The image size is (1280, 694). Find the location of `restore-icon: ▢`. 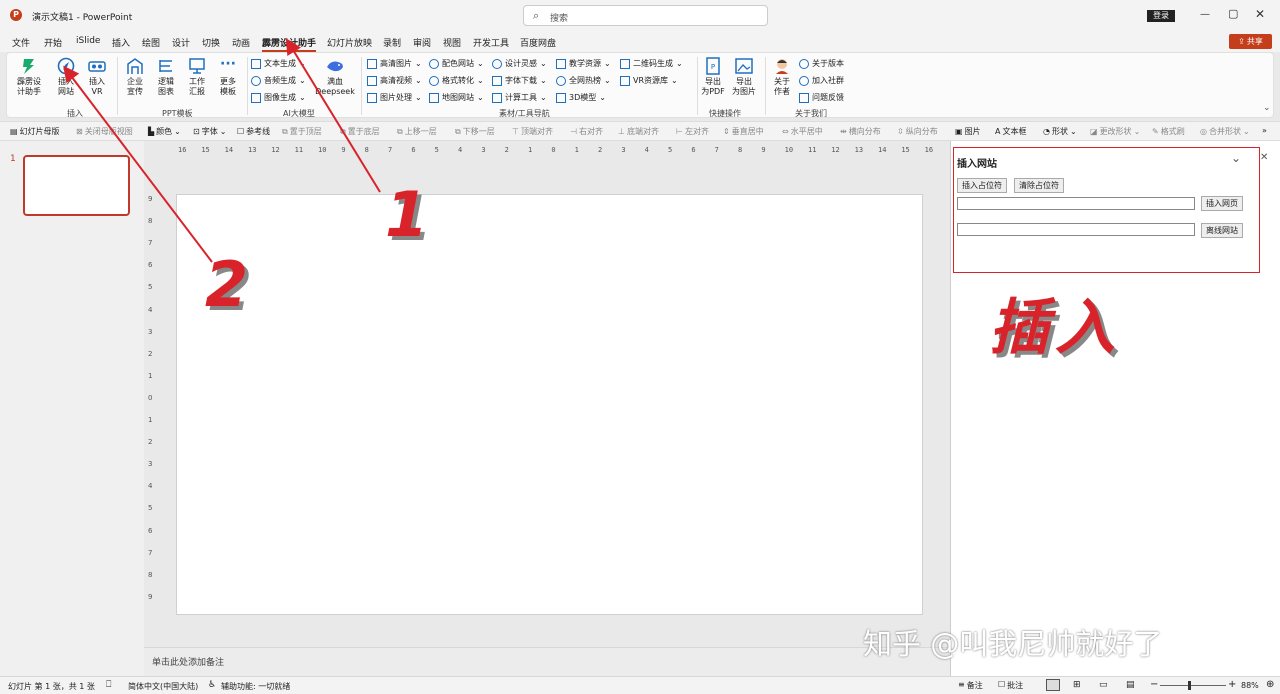

restore-icon: ▢ is located at coordinates (1233, 13).